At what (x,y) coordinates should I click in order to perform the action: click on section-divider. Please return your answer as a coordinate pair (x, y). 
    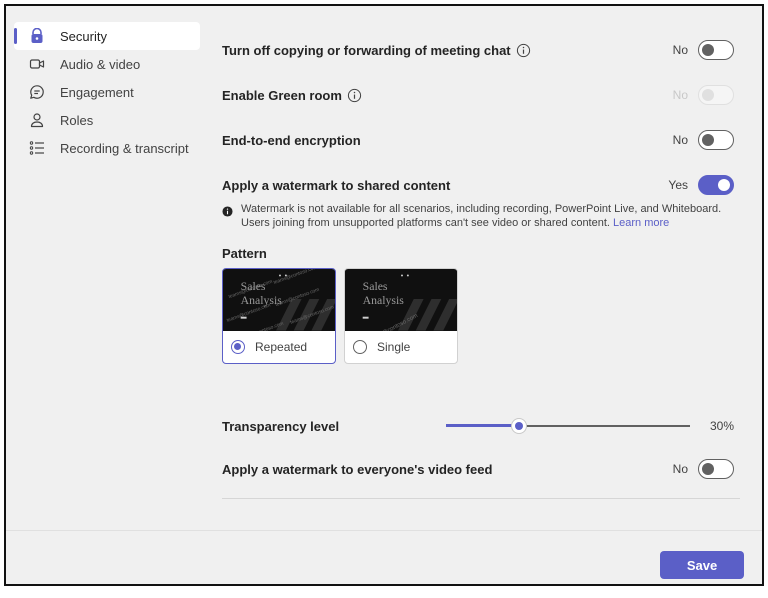
    Looking at the image, I should click on (481, 498).